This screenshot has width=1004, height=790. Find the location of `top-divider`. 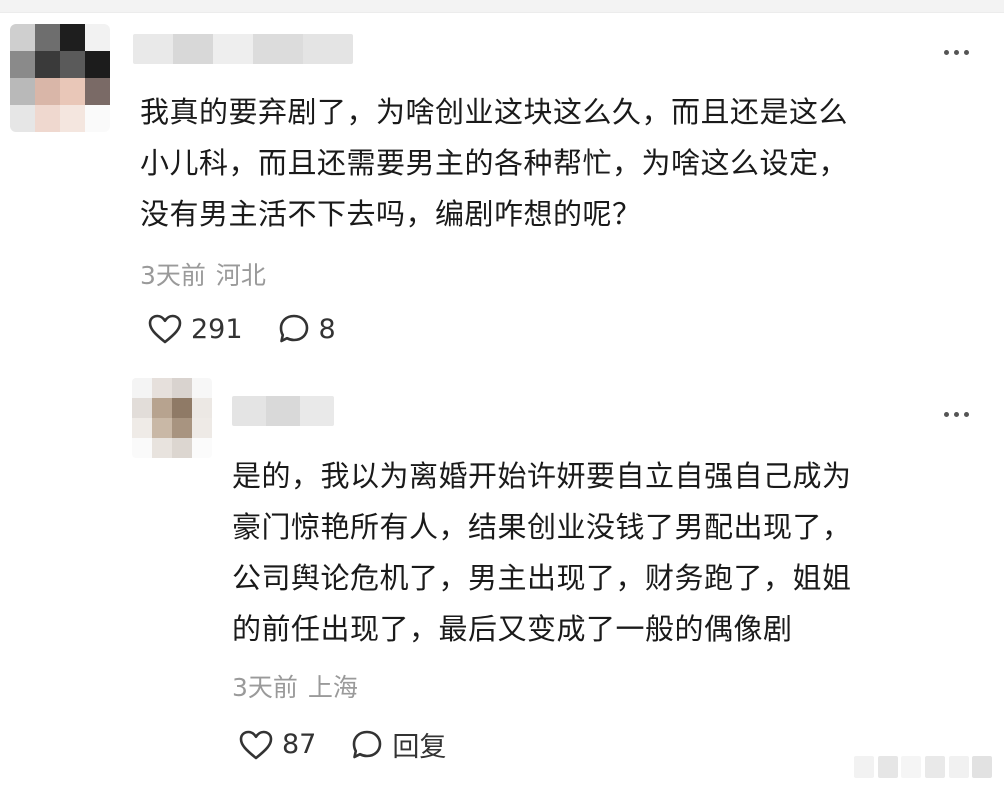

top-divider is located at coordinates (502, 6).